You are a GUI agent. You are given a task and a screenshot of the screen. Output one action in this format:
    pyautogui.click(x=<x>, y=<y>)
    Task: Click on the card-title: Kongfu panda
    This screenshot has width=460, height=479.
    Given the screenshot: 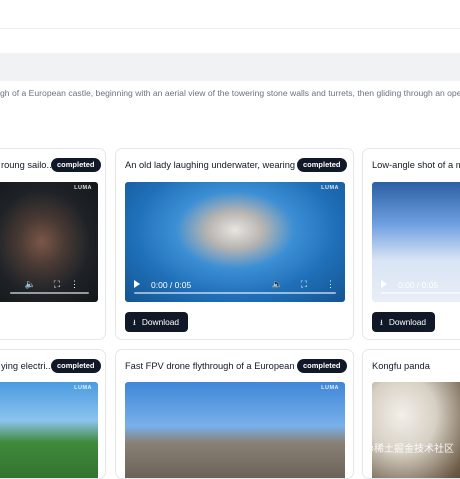 What is the action you would take?
    pyautogui.click(x=416, y=366)
    